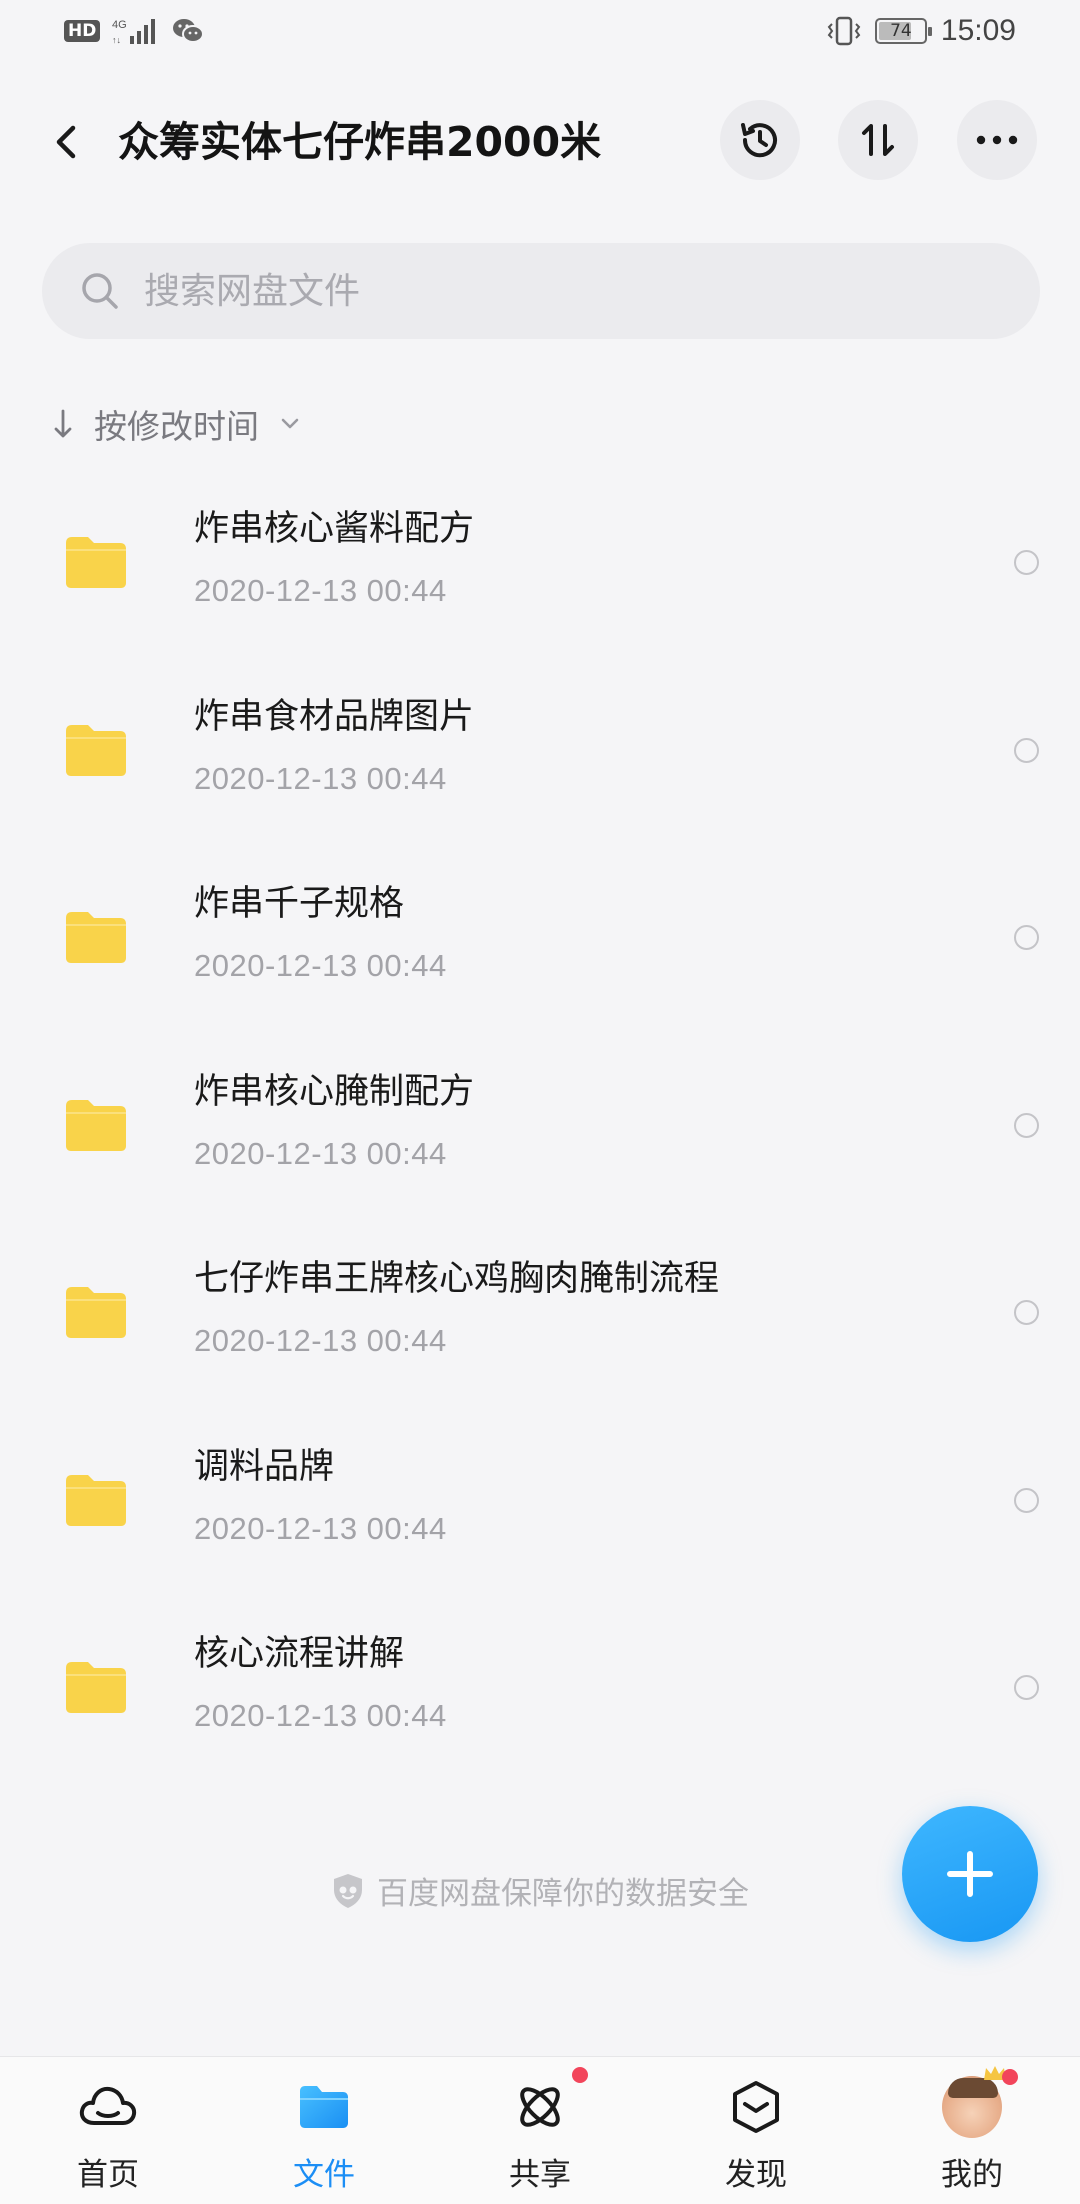  I want to click on cloud-icon, so click(108, 2105).